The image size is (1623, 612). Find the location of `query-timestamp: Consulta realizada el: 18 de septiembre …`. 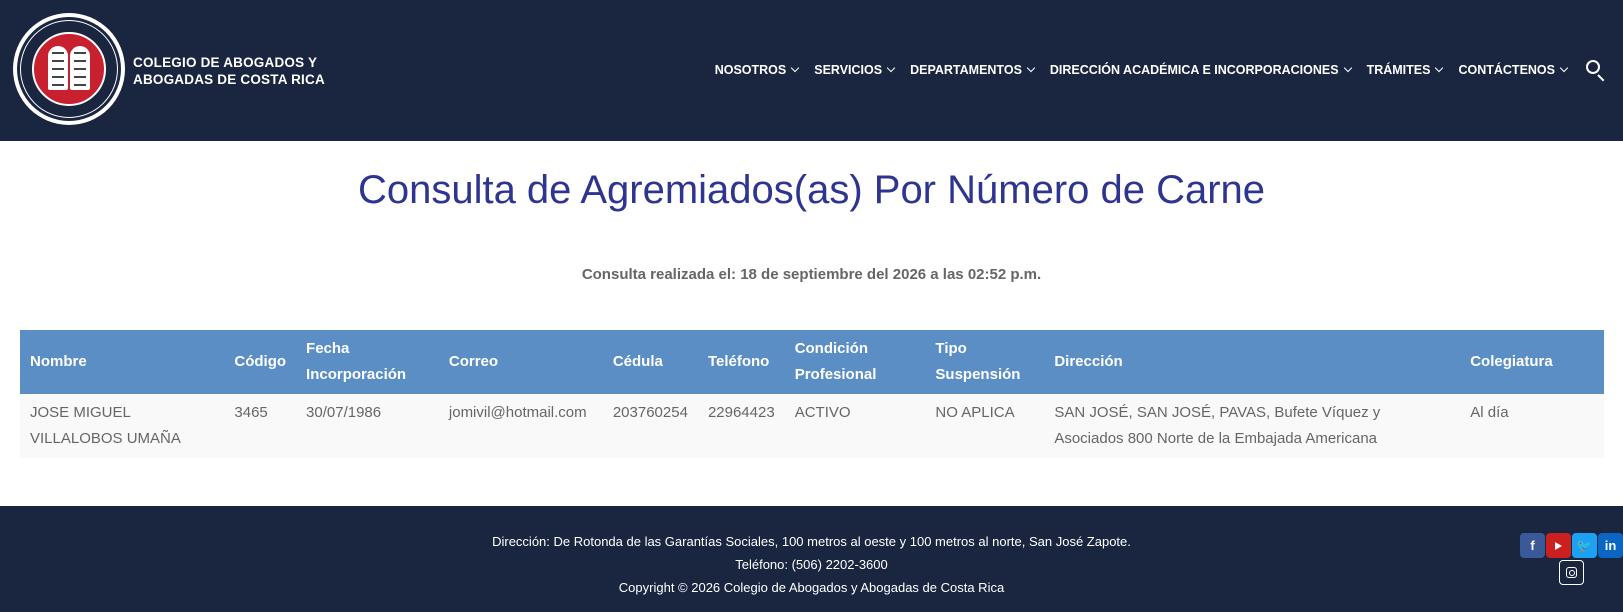

query-timestamp: Consulta realizada el: 18 de septiembre … is located at coordinates (811, 274).